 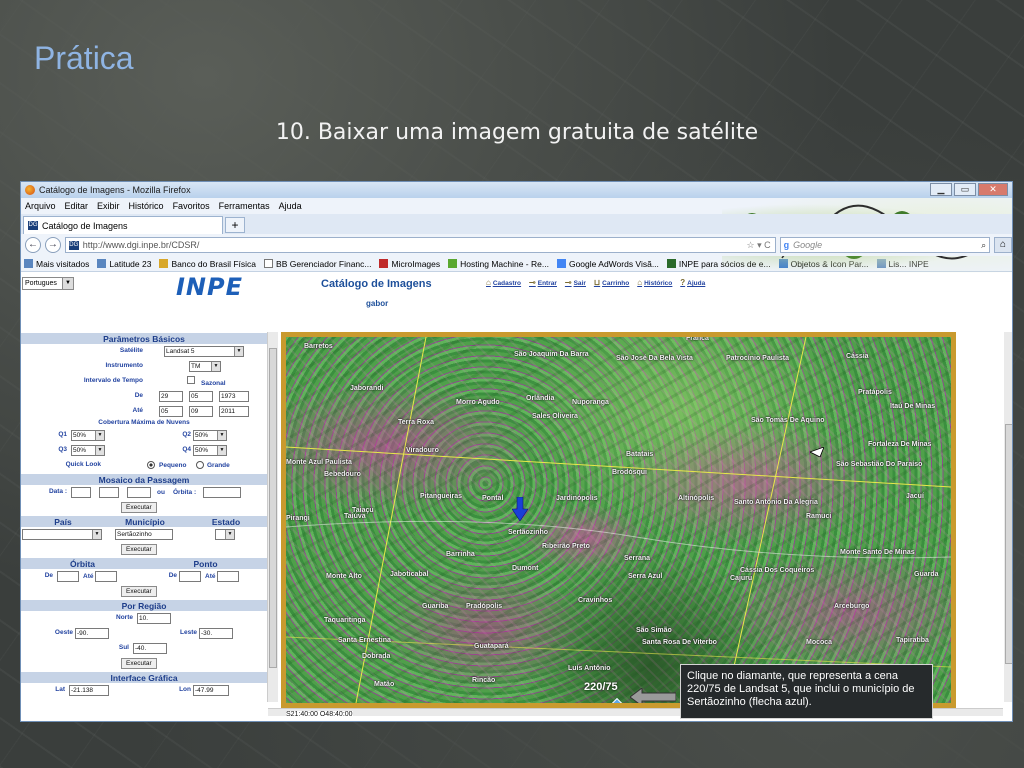 I want to click on menu-editar: Editar, so click(x=77, y=206).